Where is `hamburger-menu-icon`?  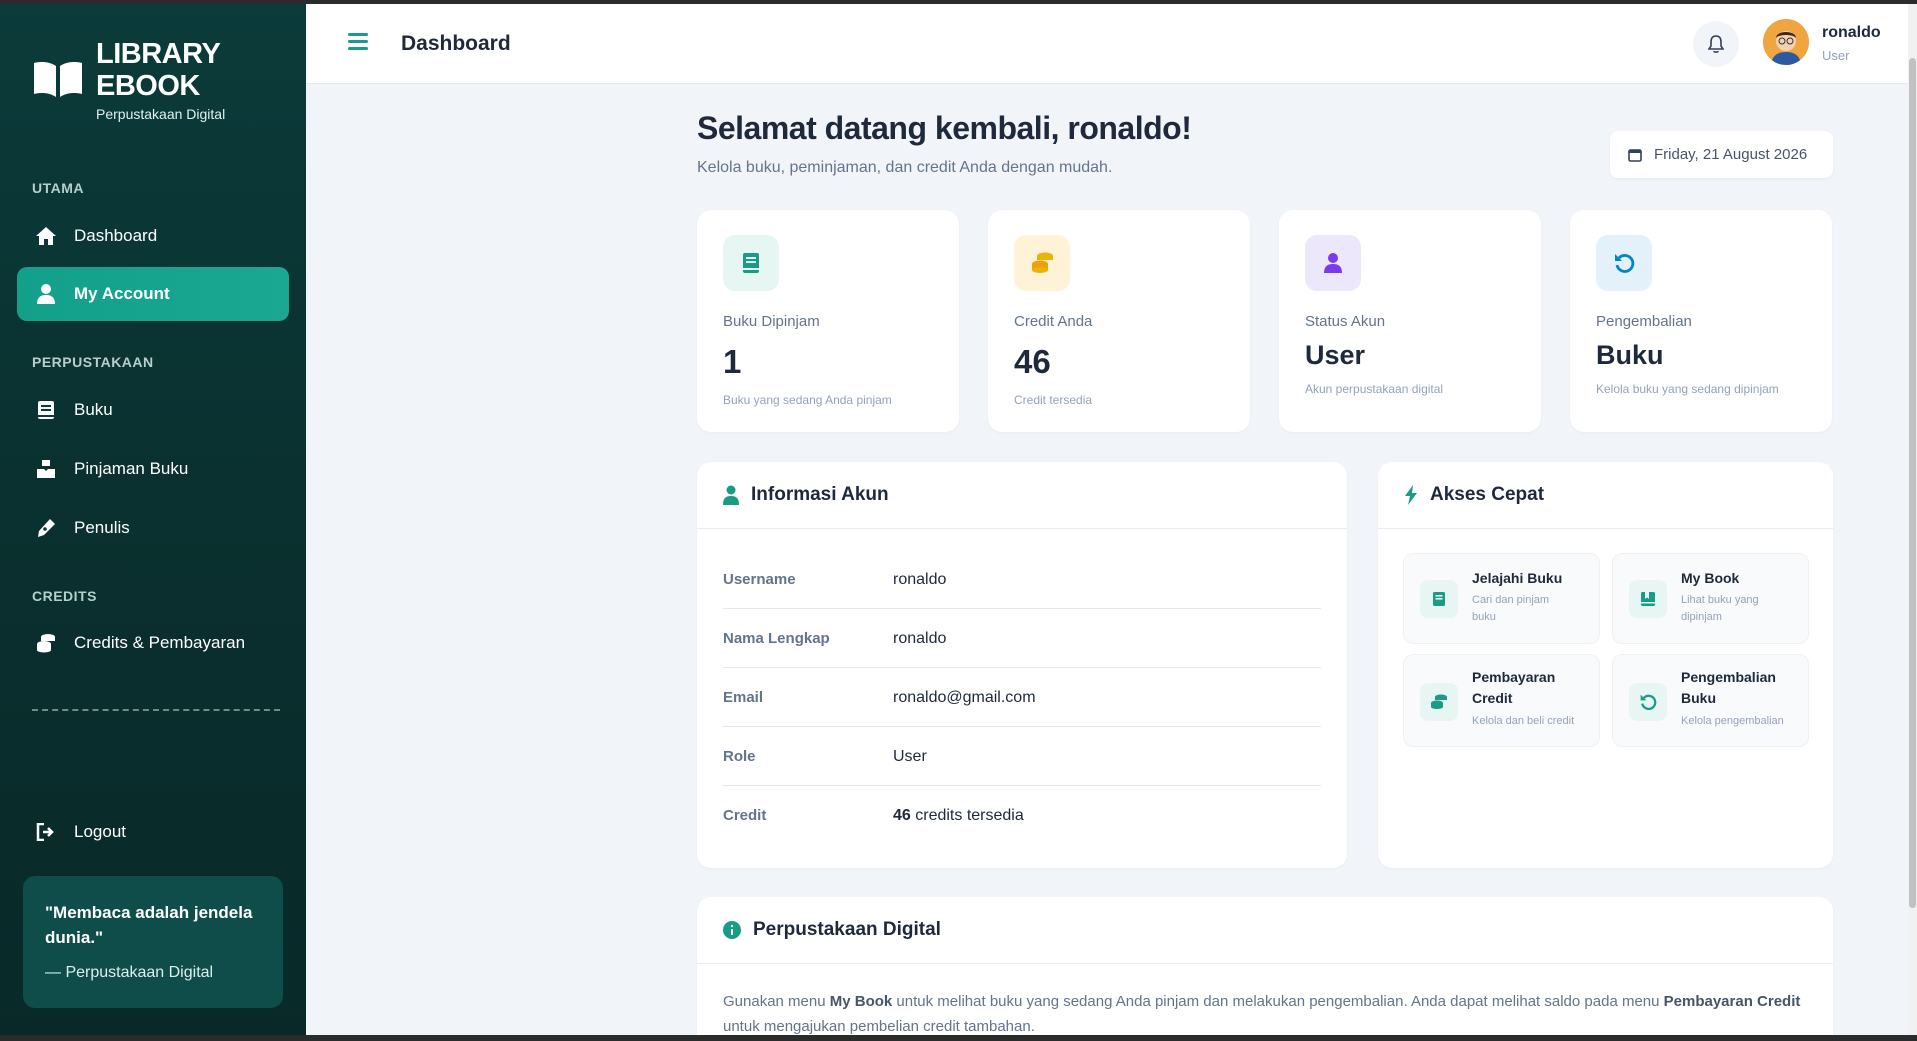 hamburger-menu-icon is located at coordinates (358, 42).